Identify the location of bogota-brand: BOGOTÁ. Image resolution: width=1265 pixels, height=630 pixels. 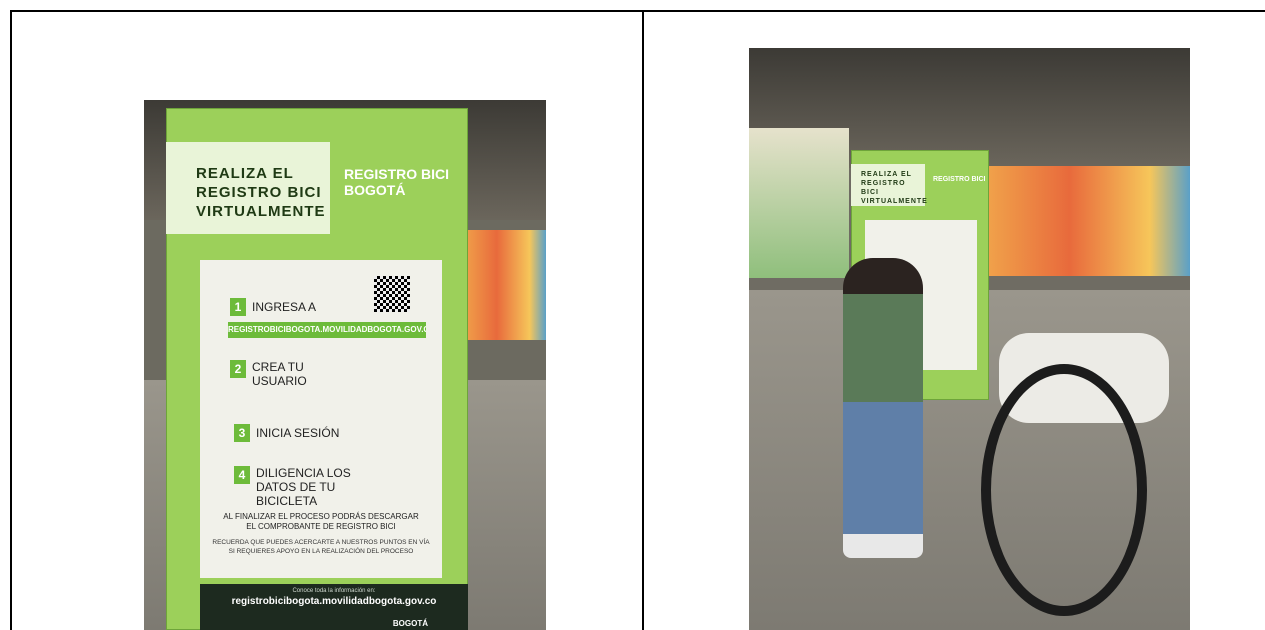
(410, 623).